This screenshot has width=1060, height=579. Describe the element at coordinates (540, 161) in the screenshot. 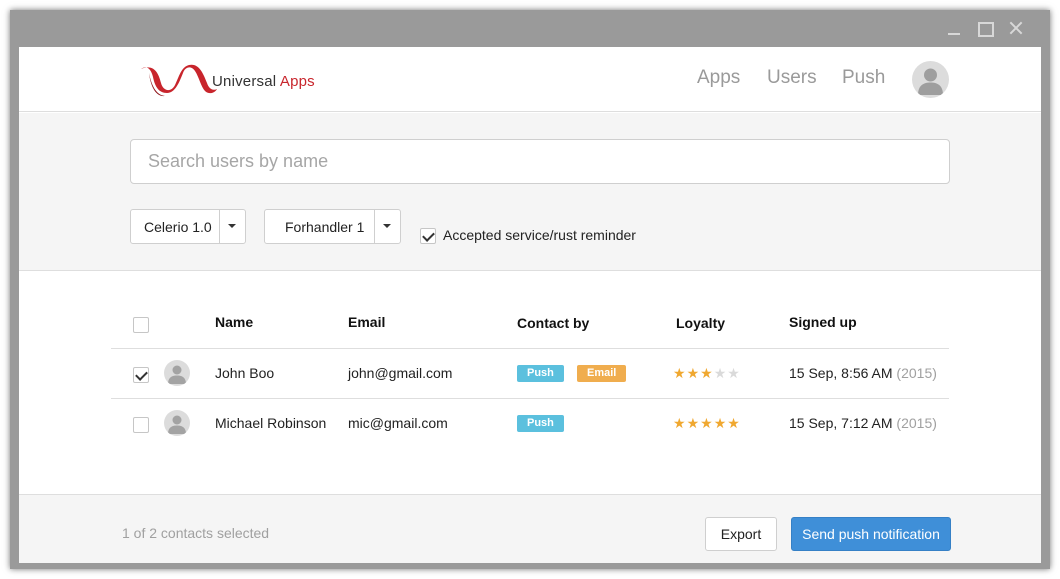

I see `search-input` at that location.